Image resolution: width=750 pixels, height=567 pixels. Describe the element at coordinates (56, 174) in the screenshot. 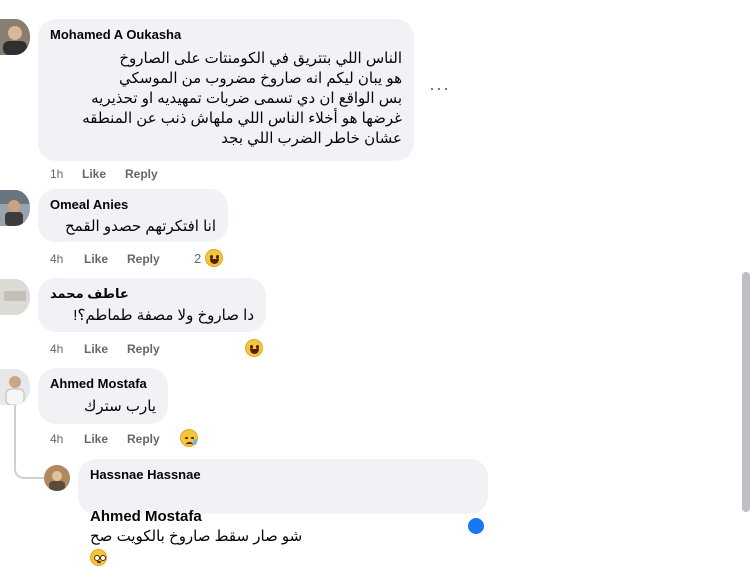

I see `comment-timestamp: 1h` at that location.